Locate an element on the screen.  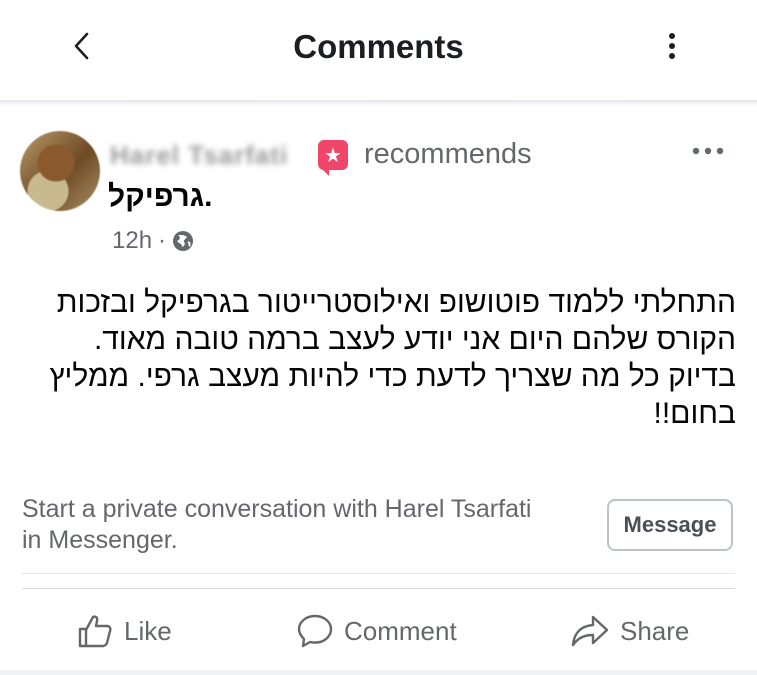
message-button: Message is located at coordinates (670, 525).